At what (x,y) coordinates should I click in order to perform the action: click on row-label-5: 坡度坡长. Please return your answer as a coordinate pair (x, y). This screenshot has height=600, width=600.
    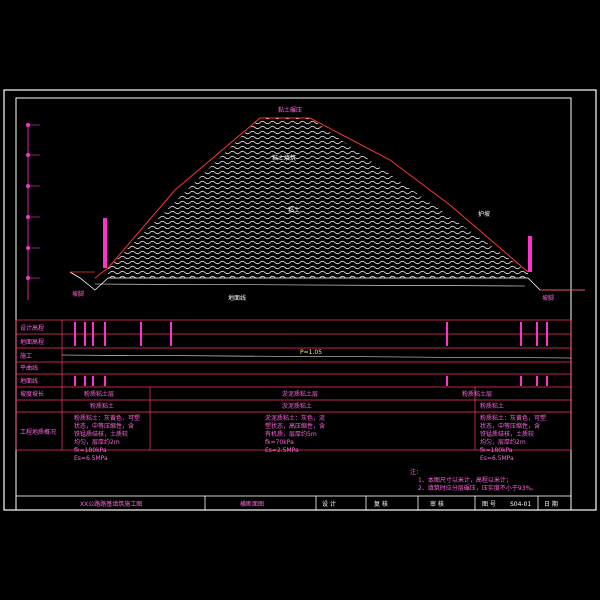
    Looking at the image, I should click on (32, 394).